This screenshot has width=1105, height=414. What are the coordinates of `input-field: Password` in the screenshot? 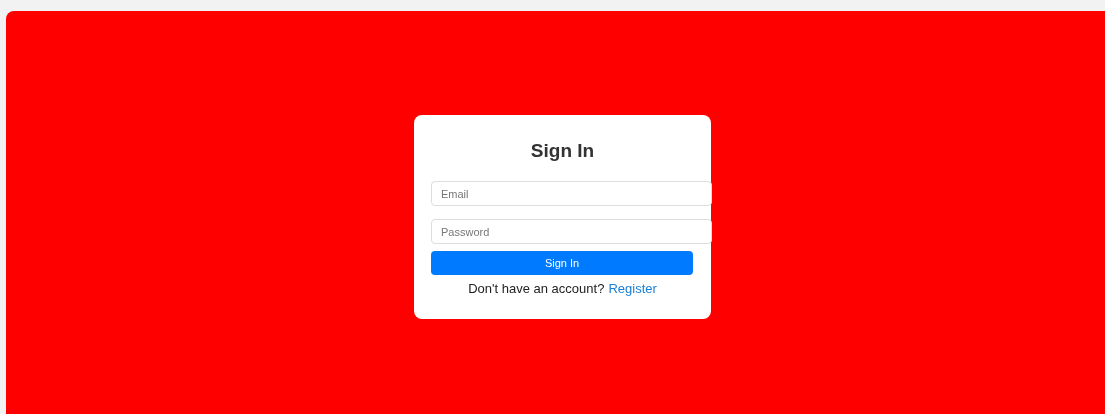 It's located at (571, 231).